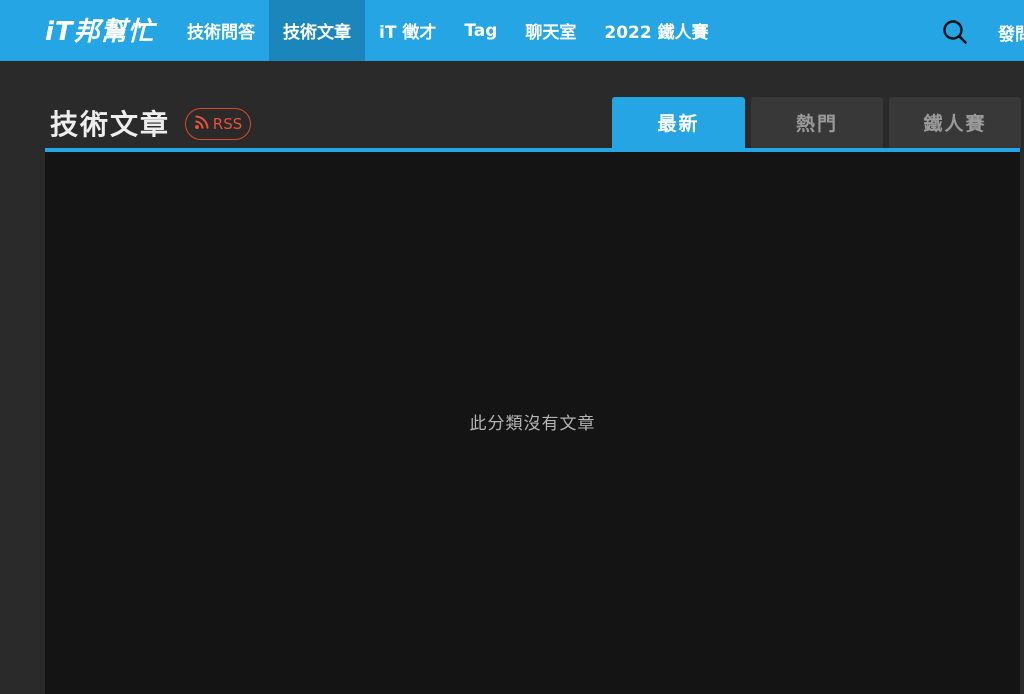 This screenshot has height=694, width=1024. I want to click on tab-latest: 最新, so click(678, 122).